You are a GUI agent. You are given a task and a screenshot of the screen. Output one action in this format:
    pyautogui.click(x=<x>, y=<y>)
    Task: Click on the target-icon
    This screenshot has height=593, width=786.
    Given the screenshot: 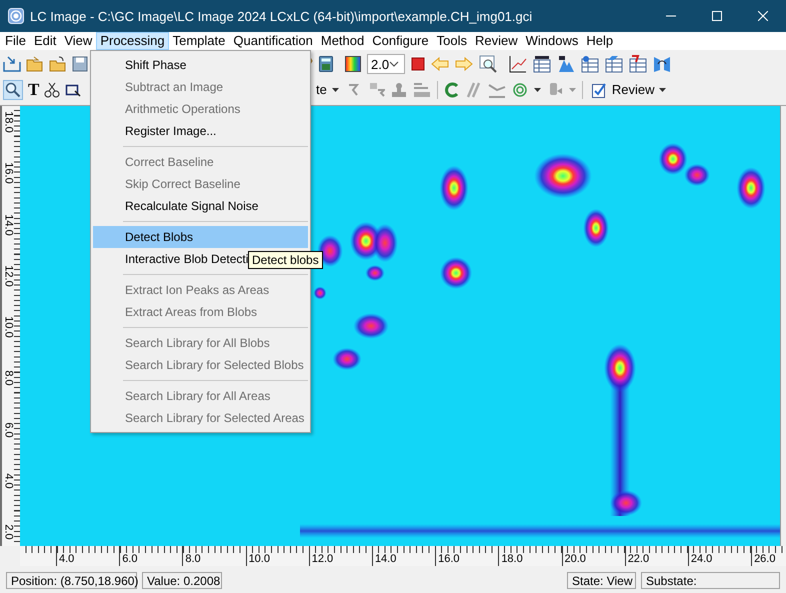 What is the action you would take?
    pyautogui.click(x=520, y=90)
    